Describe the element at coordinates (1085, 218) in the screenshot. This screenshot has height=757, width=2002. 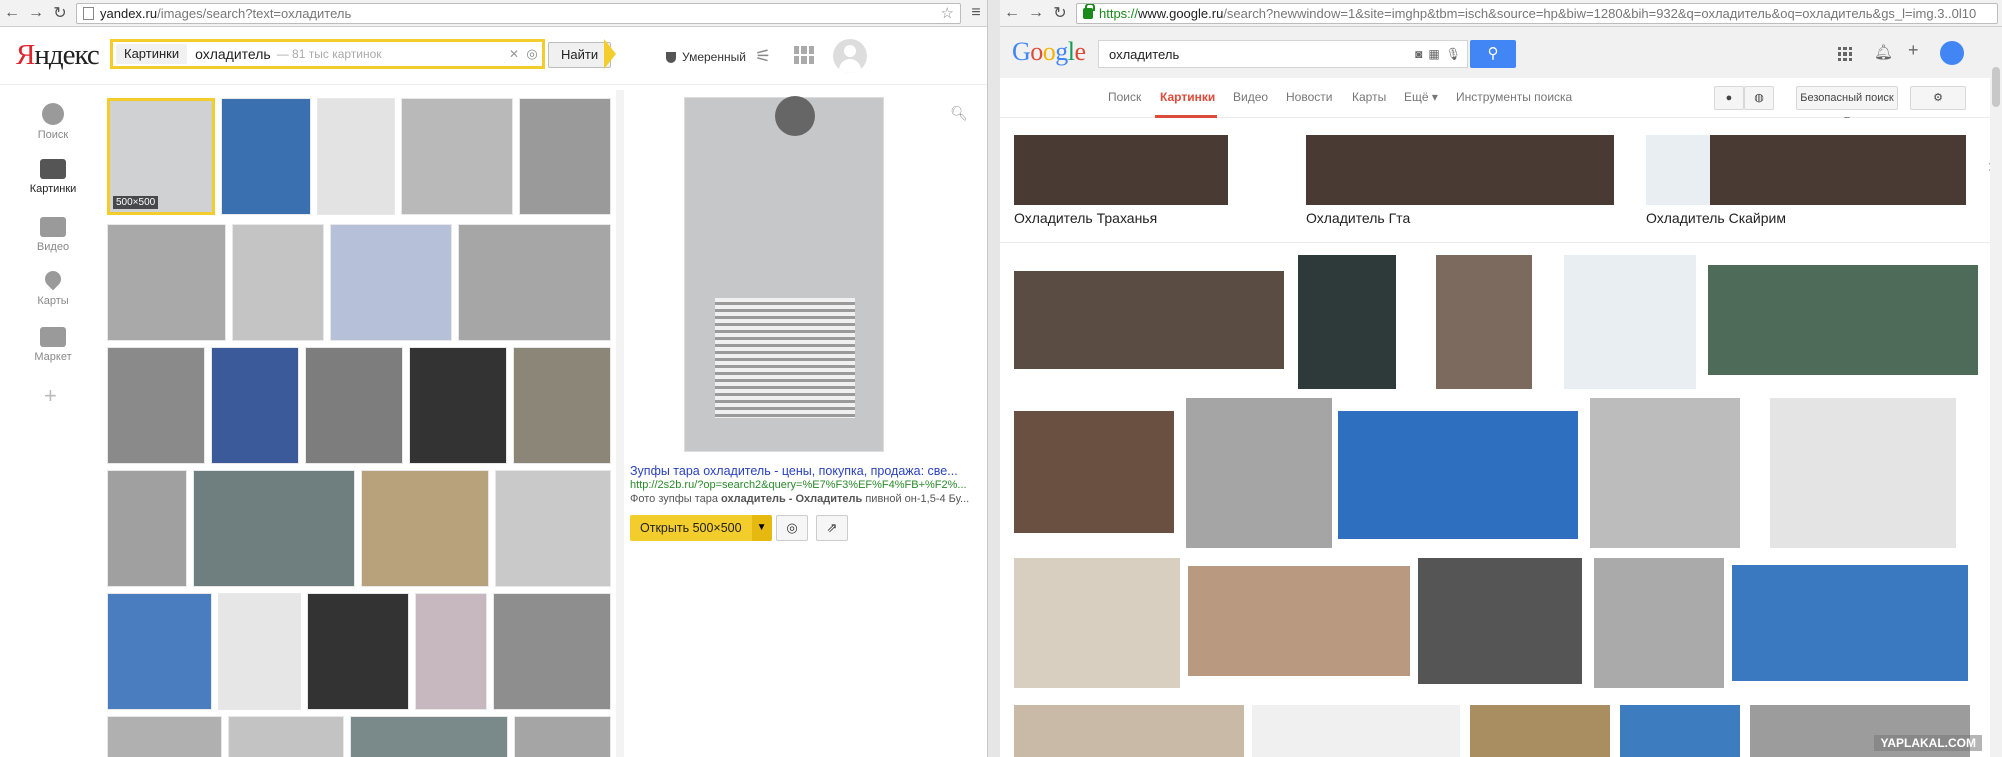
I see `related-label: Охладитель Траханья` at that location.